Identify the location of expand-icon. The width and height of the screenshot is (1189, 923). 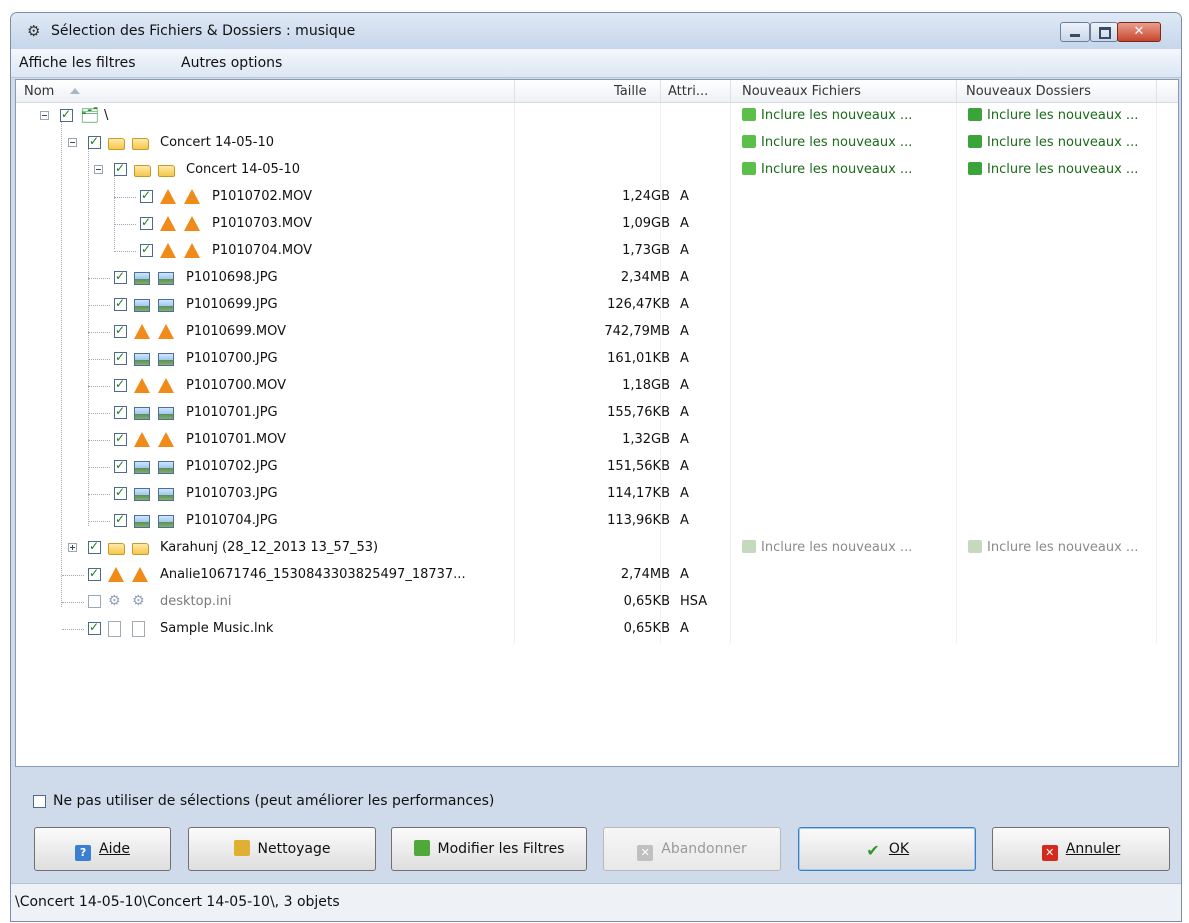
(72, 547).